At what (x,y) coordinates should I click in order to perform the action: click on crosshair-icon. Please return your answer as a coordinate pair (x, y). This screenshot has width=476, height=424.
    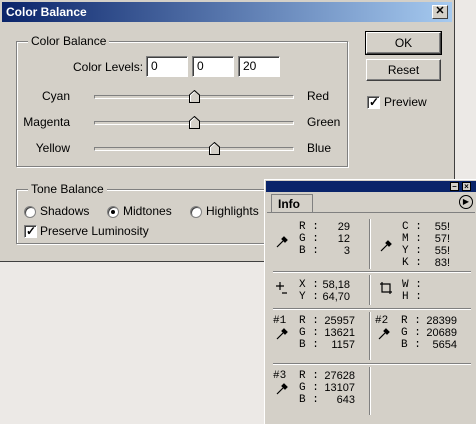
    Looking at the image, I should click on (281, 288).